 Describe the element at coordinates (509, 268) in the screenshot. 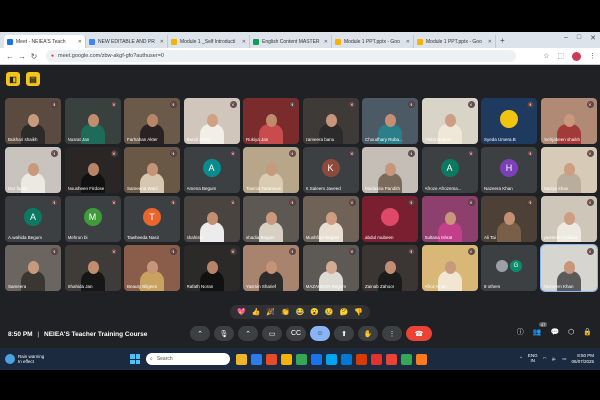

I see `others-tile: G 8 others` at that location.